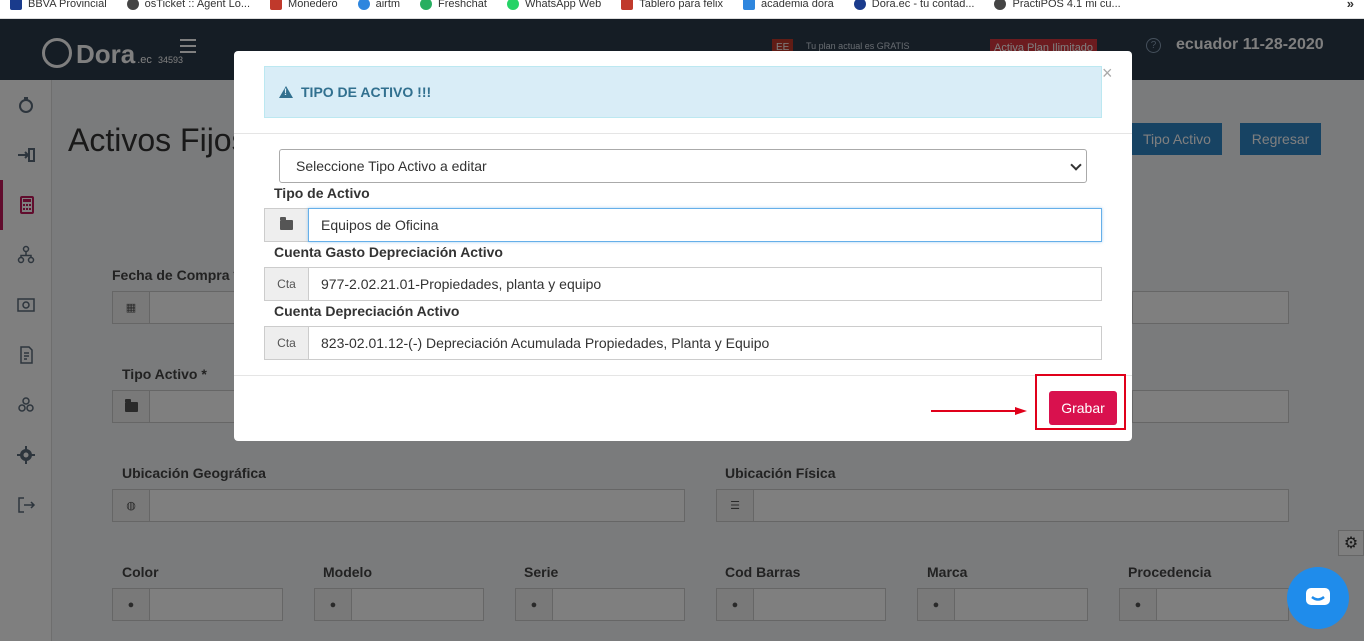  I want to click on whatsapp-icon, so click(512, 5).